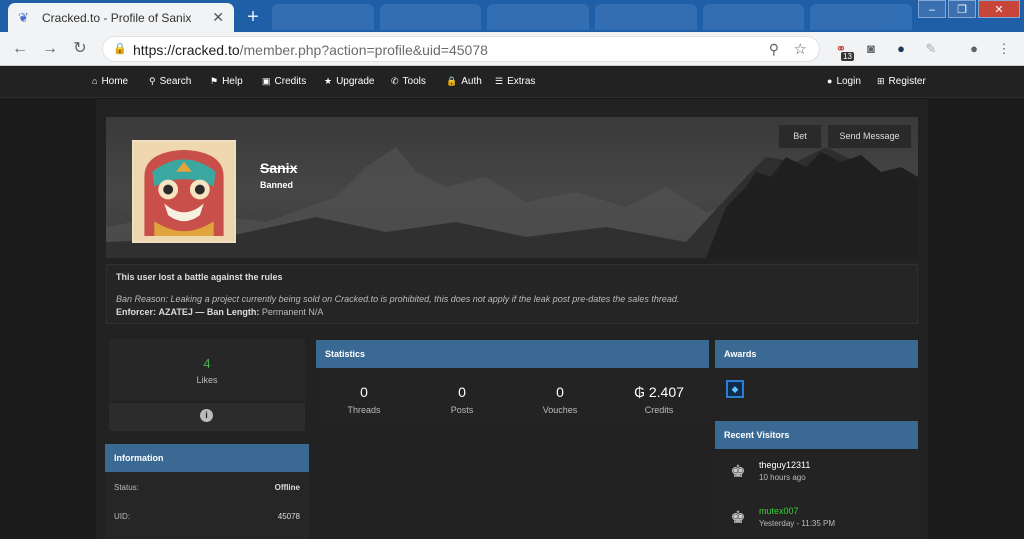  What do you see at coordinates (774, 49) in the screenshot?
I see `zoom-icon: ⚲` at bounding box center [774, 49].